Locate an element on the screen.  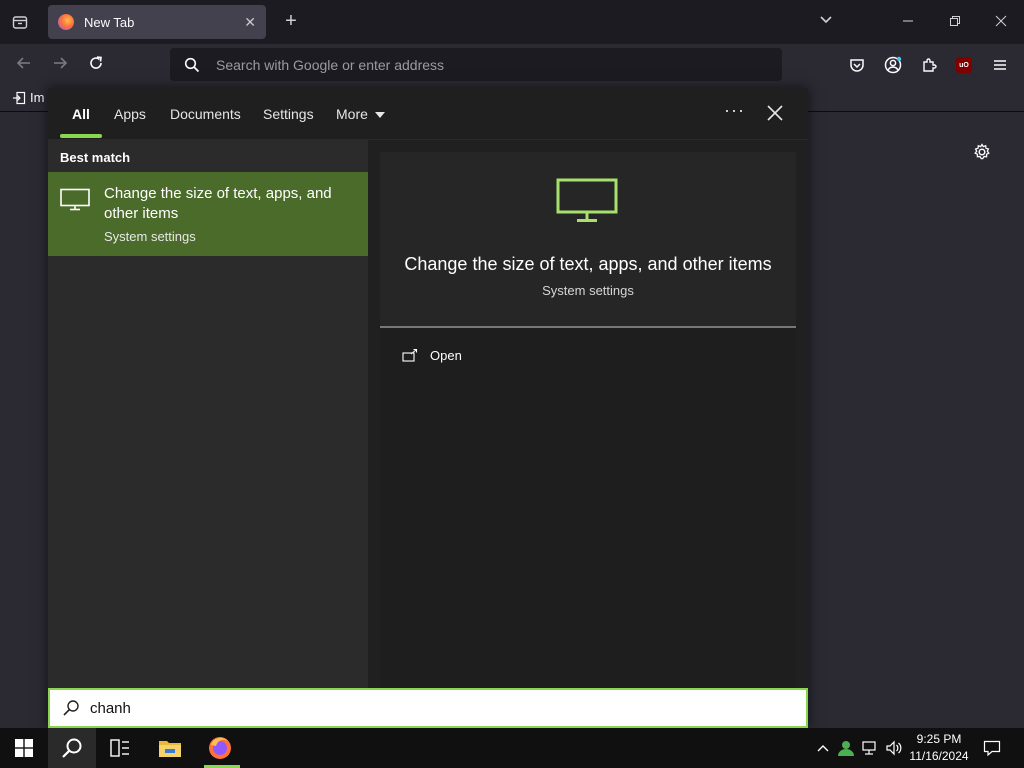
import-icon is located at coordinates (19, 97).